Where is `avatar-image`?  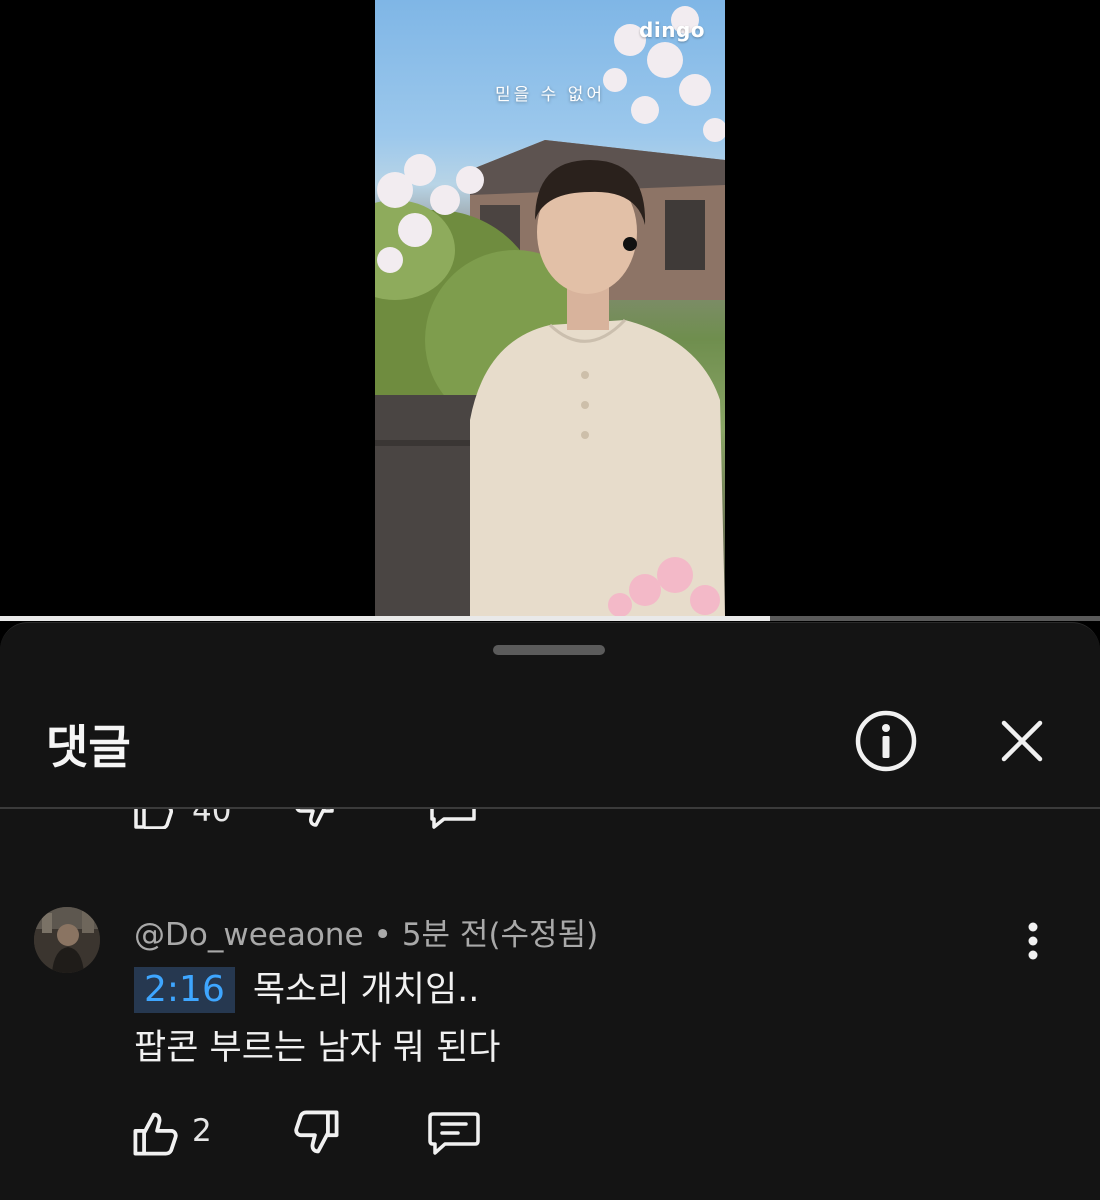
avatar-image is located at coordinates (67, 940).